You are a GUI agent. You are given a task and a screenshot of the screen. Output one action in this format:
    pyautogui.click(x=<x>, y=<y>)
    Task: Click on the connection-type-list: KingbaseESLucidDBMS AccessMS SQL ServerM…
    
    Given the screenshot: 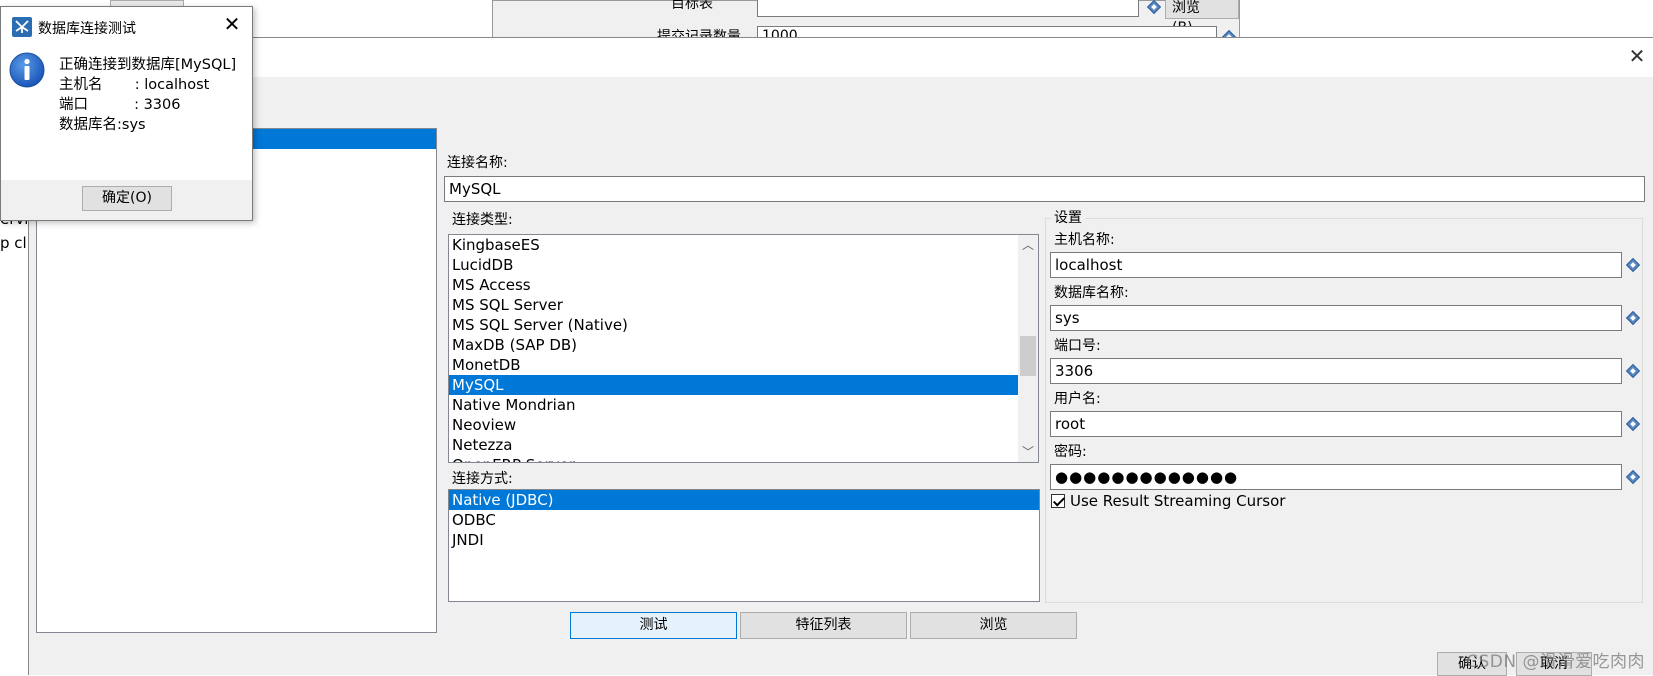 What is the action you would take?
    pyautogui.click(x=743, y=348)
    